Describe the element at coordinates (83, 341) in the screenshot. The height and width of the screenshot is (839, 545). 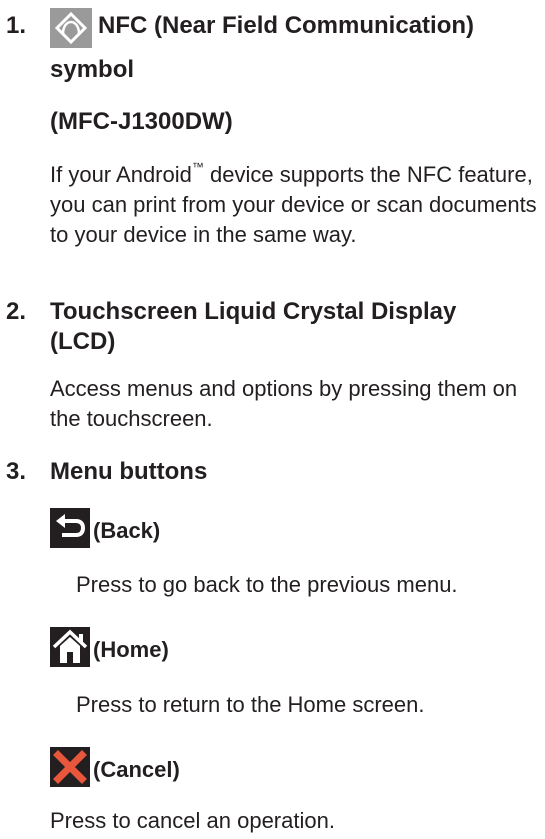
I see `item-2-heading-line2: (LCD)` at that location.